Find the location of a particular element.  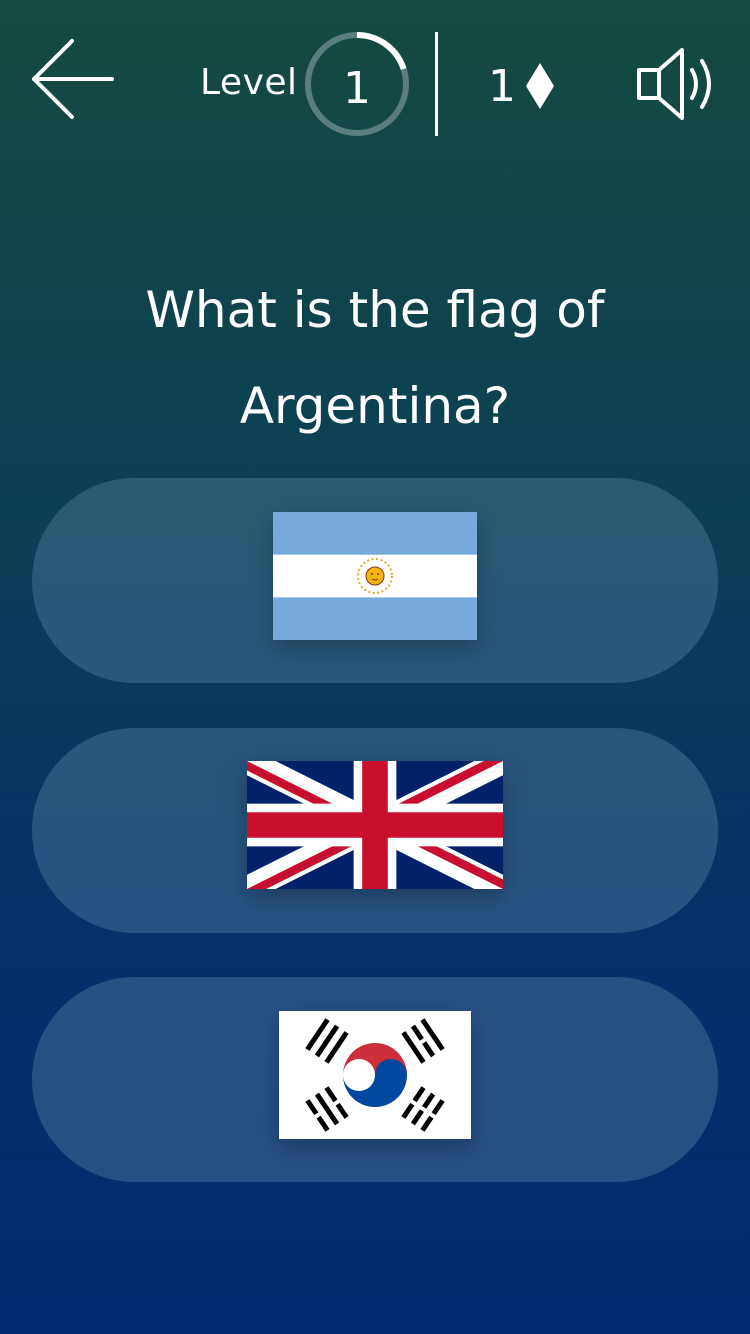

back-button is located at coordinates (73, 81).